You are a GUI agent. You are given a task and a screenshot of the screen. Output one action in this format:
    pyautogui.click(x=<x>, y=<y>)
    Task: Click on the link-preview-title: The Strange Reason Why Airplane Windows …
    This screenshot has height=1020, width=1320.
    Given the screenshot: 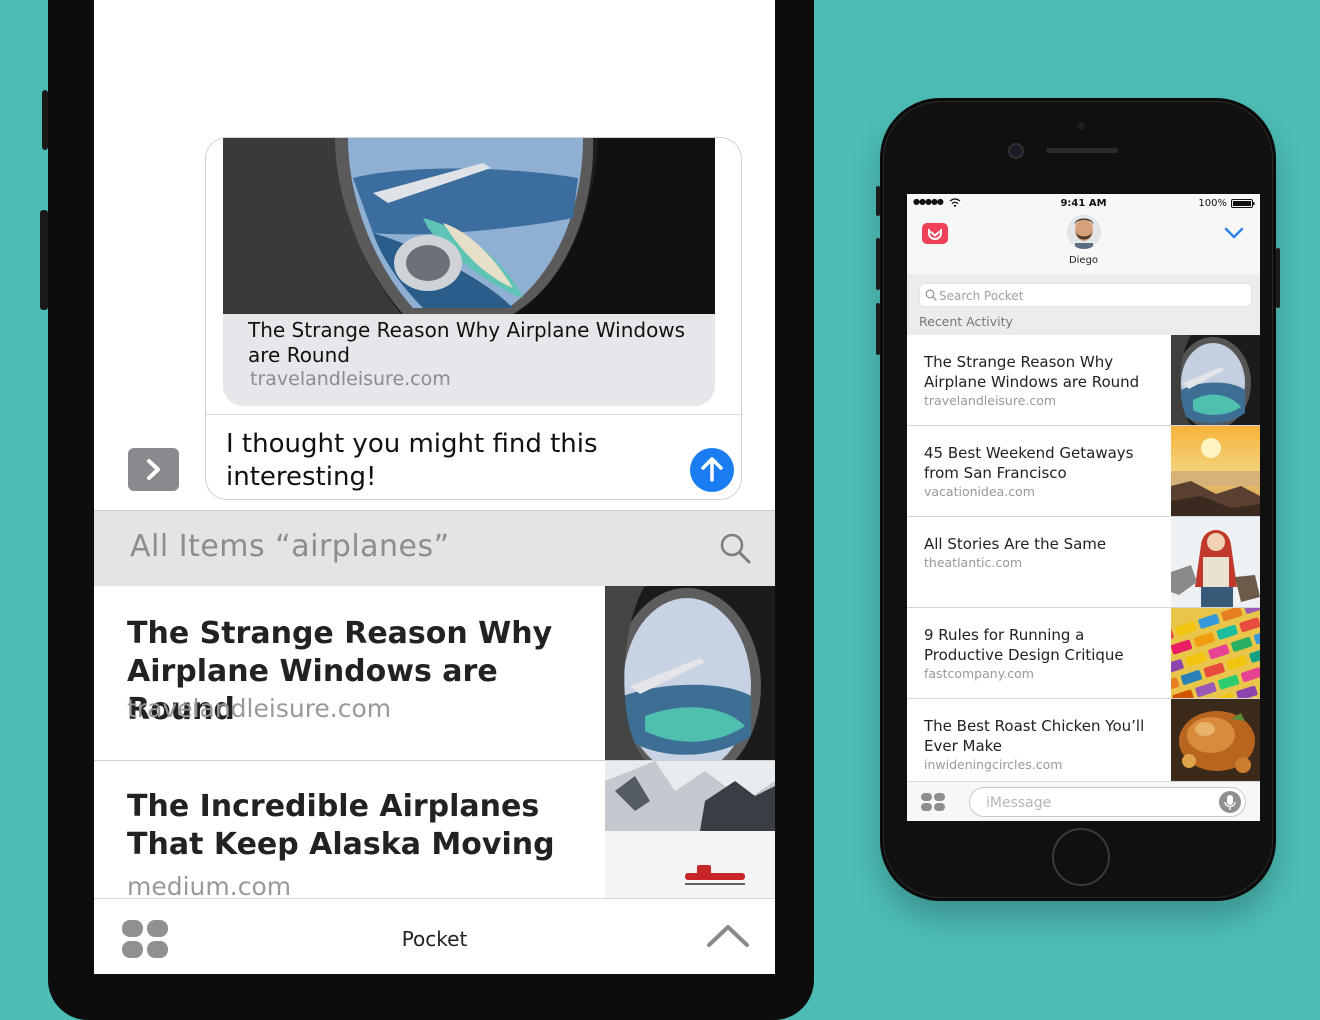 What is the action you would take?
    pyautogui.click(x=467, y=342)
    